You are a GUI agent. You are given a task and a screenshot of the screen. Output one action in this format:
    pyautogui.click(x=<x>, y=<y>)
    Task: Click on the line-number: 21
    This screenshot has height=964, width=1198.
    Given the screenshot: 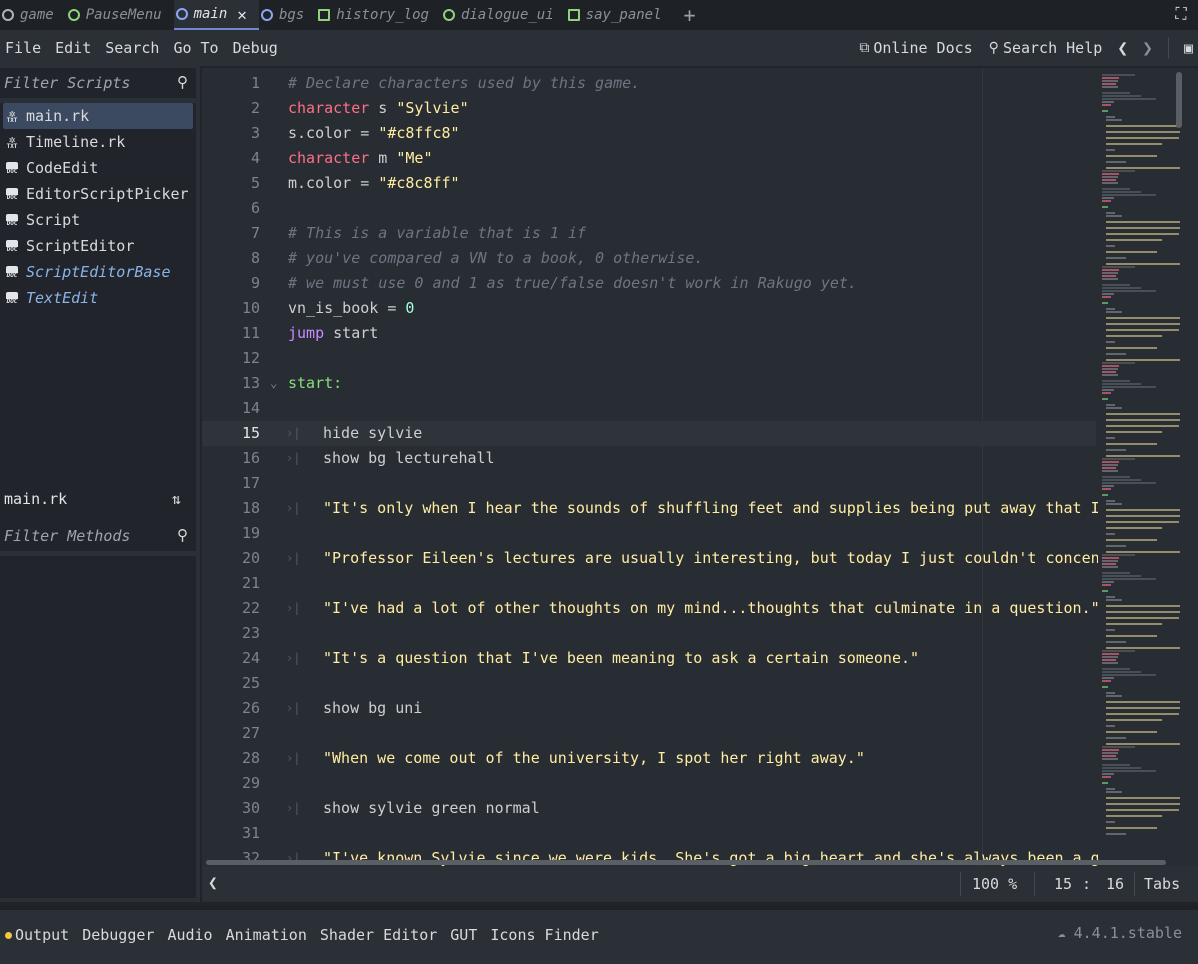 What is the action you would take?
    pyautogui.click(x=231, y=583)
    